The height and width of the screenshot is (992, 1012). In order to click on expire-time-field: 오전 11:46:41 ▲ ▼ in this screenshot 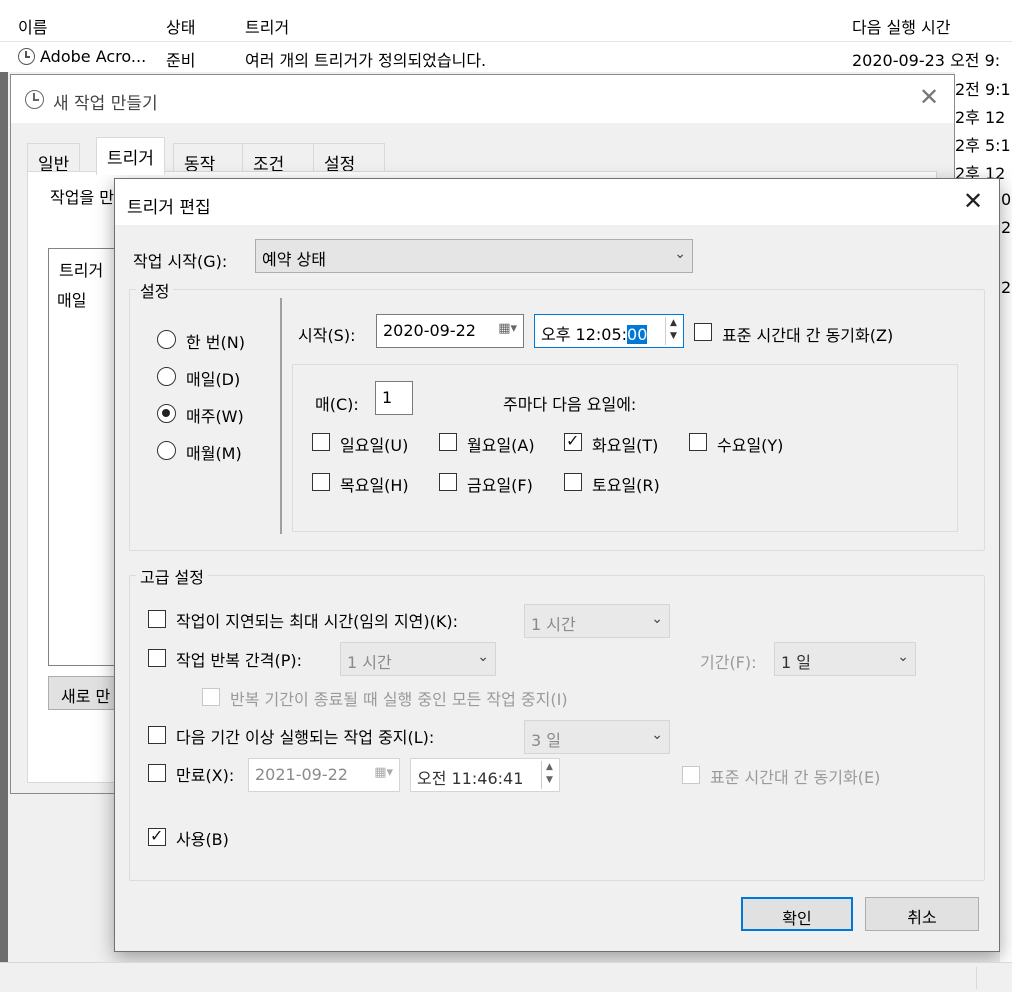, I will do `click(485, 775)`.